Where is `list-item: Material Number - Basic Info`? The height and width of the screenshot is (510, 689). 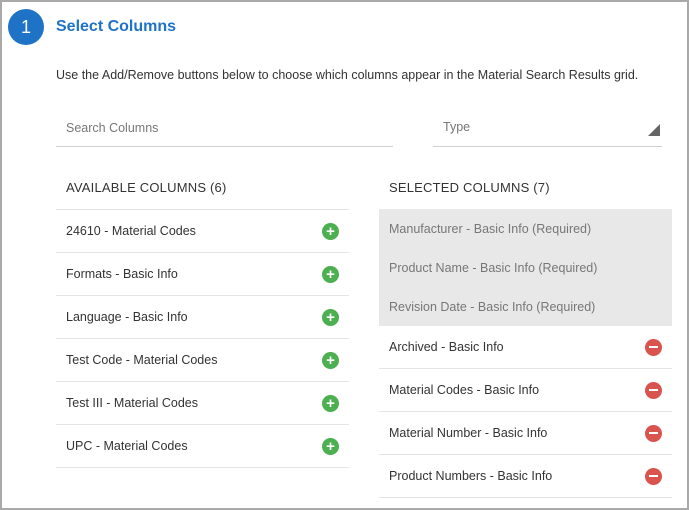
list-item: Material Number - Basic Info is located at coordinates (525, 433).